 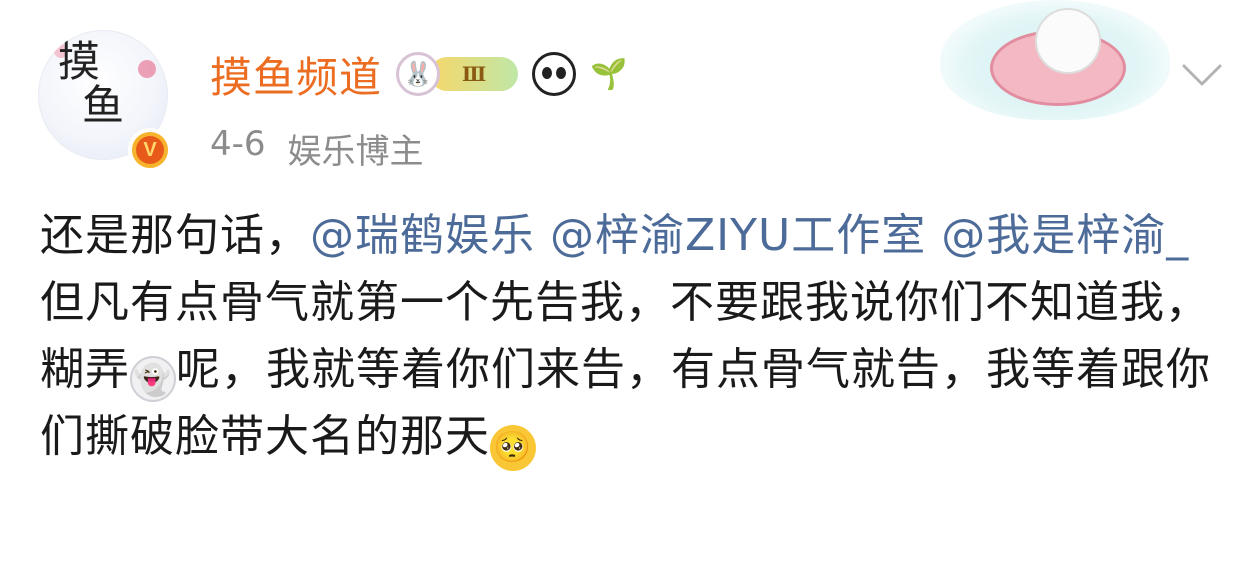 I want to click on decoration-sticker-bear-float, so click(x=1055, y=60).